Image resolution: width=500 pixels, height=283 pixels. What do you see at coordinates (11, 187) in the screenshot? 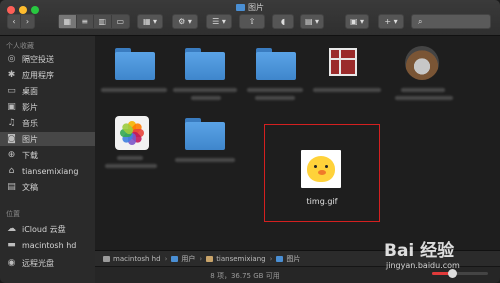
I see `documents-icon: ▤` at bounding box center [11, 187].